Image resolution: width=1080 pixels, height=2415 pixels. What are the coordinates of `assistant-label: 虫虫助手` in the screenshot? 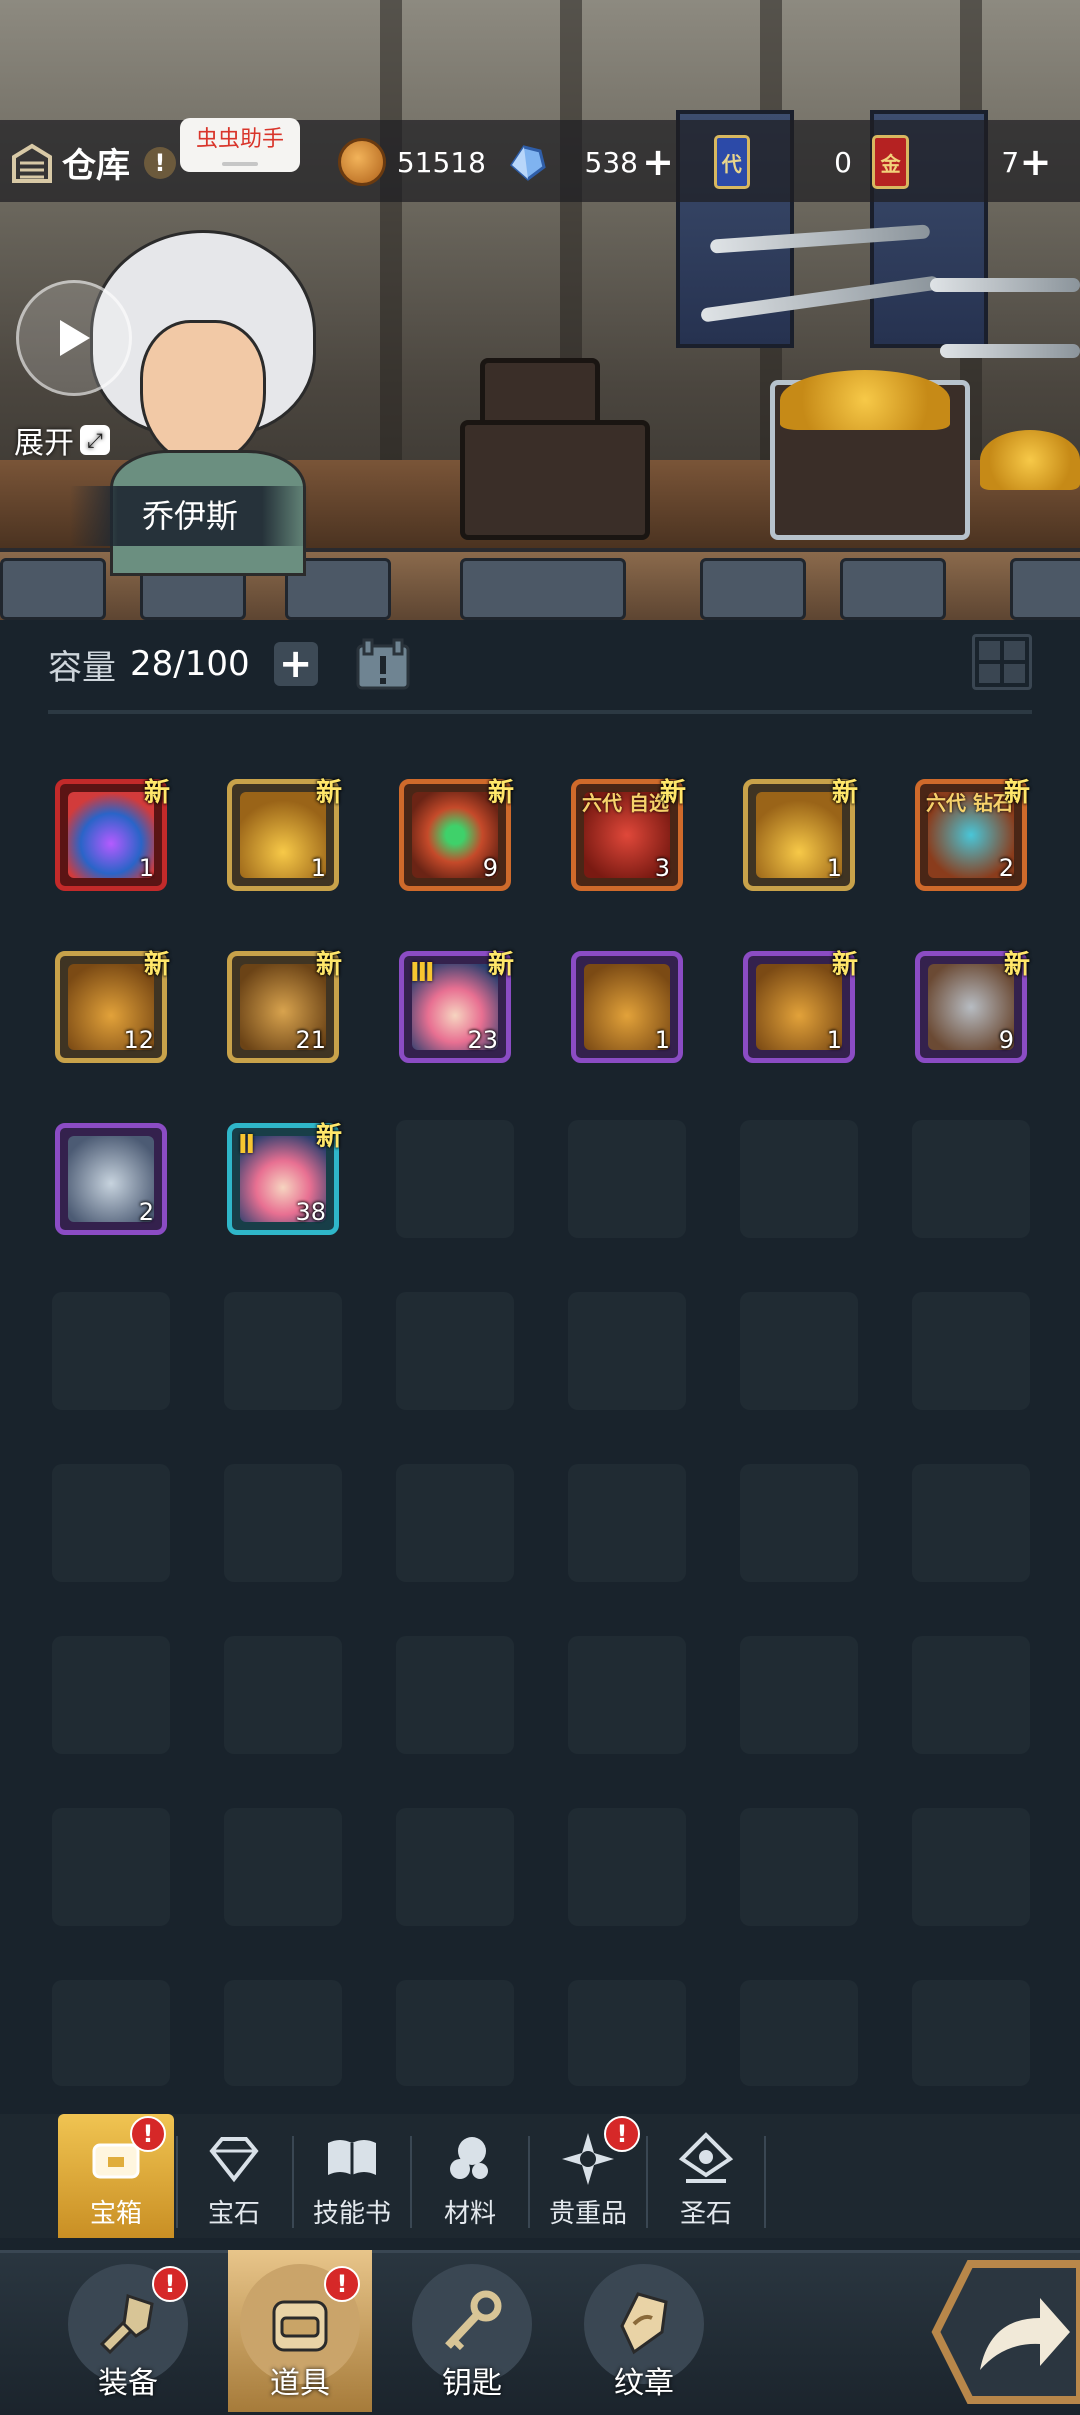 It's located at (239, 139).